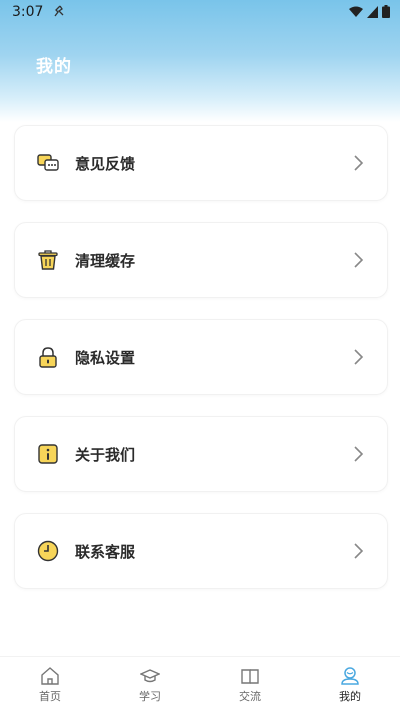 This screenshot has height=713, width=400. What do you see at coordinates (48, 454) in the screenshot?
I see `info-icon` at bounding box center [48, 454].